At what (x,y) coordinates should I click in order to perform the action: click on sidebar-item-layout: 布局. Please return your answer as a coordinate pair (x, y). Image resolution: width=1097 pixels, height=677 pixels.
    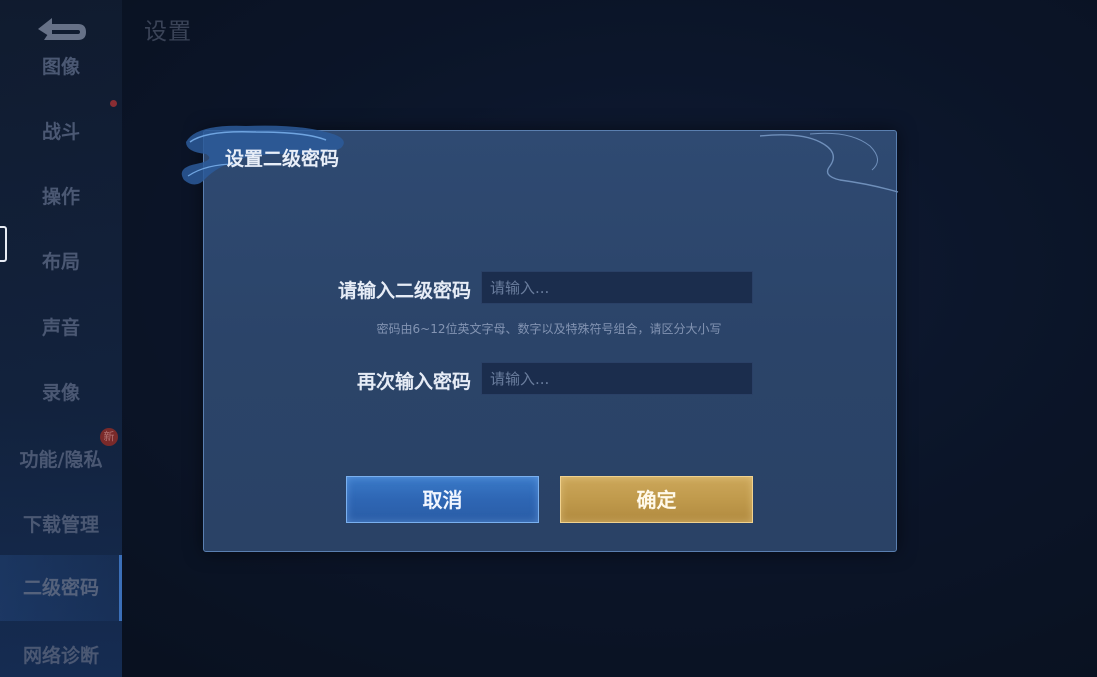
    Looking at the image, I should click on (61, 260).